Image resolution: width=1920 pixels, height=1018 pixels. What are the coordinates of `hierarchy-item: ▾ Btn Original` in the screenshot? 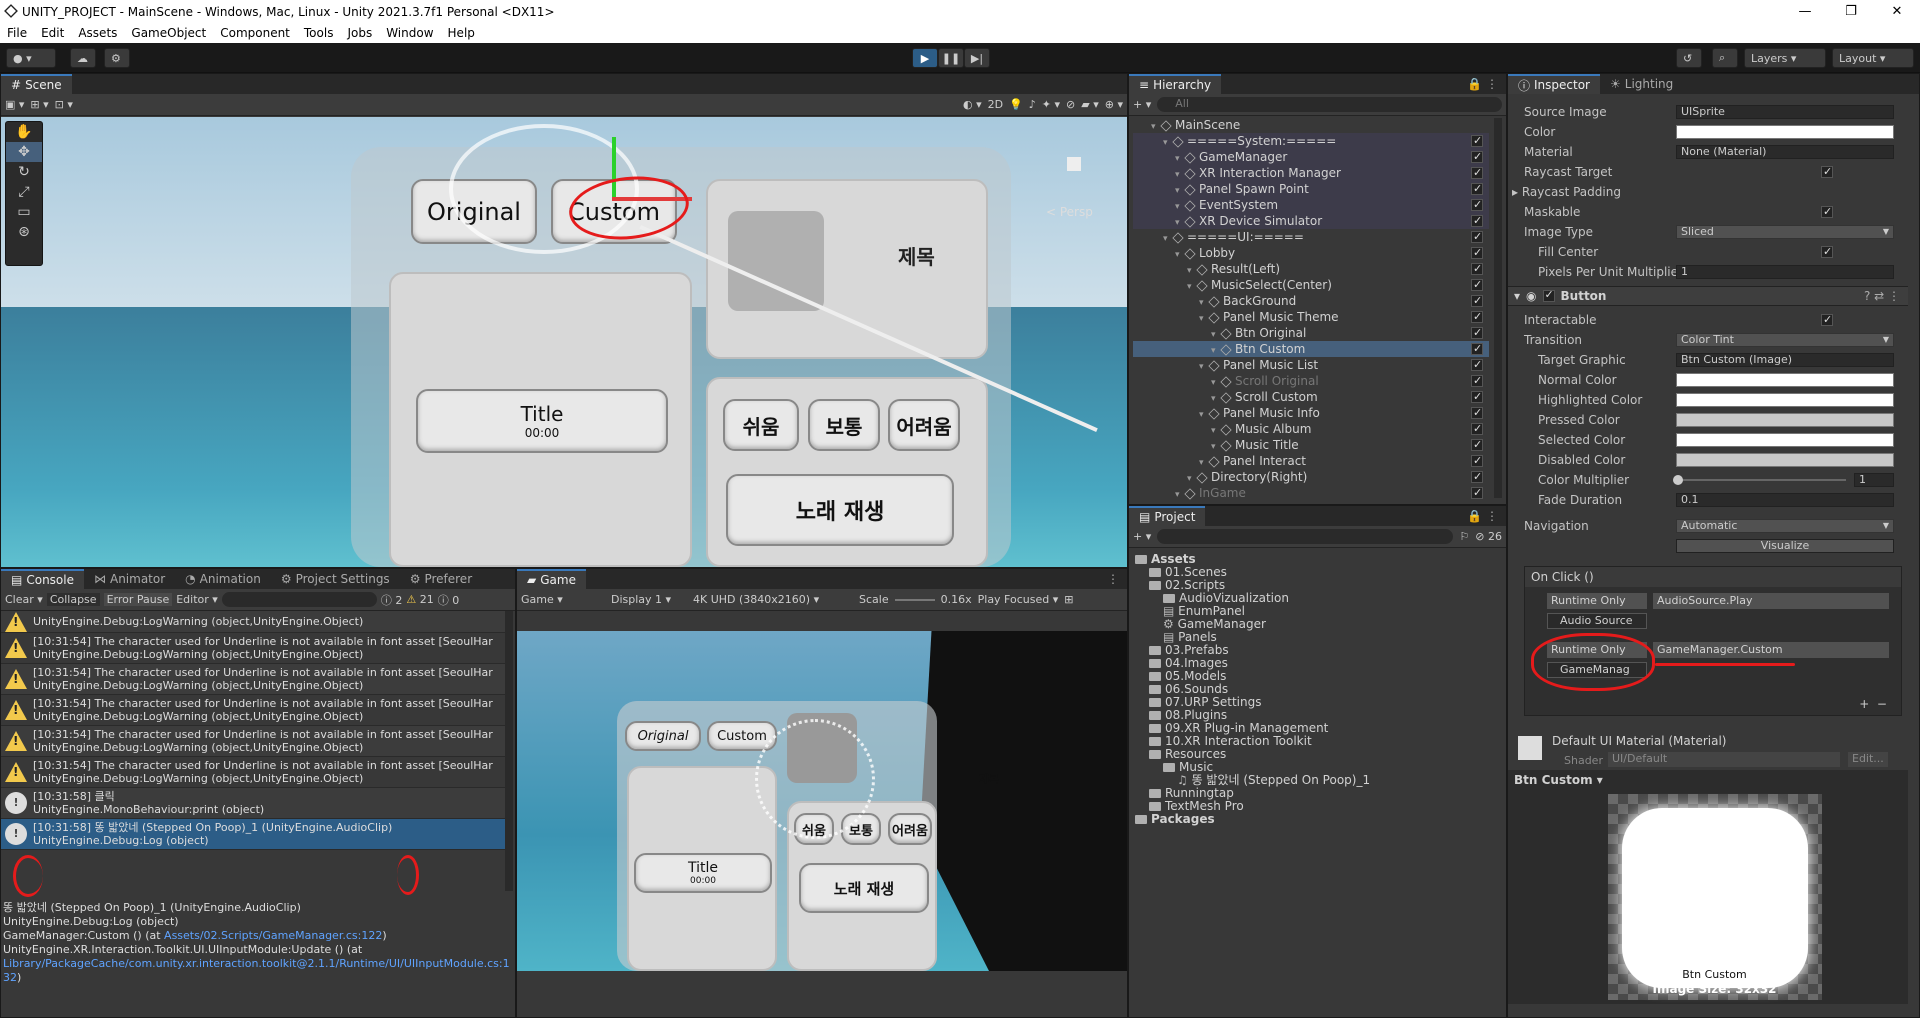 It's located at (1311, 333).